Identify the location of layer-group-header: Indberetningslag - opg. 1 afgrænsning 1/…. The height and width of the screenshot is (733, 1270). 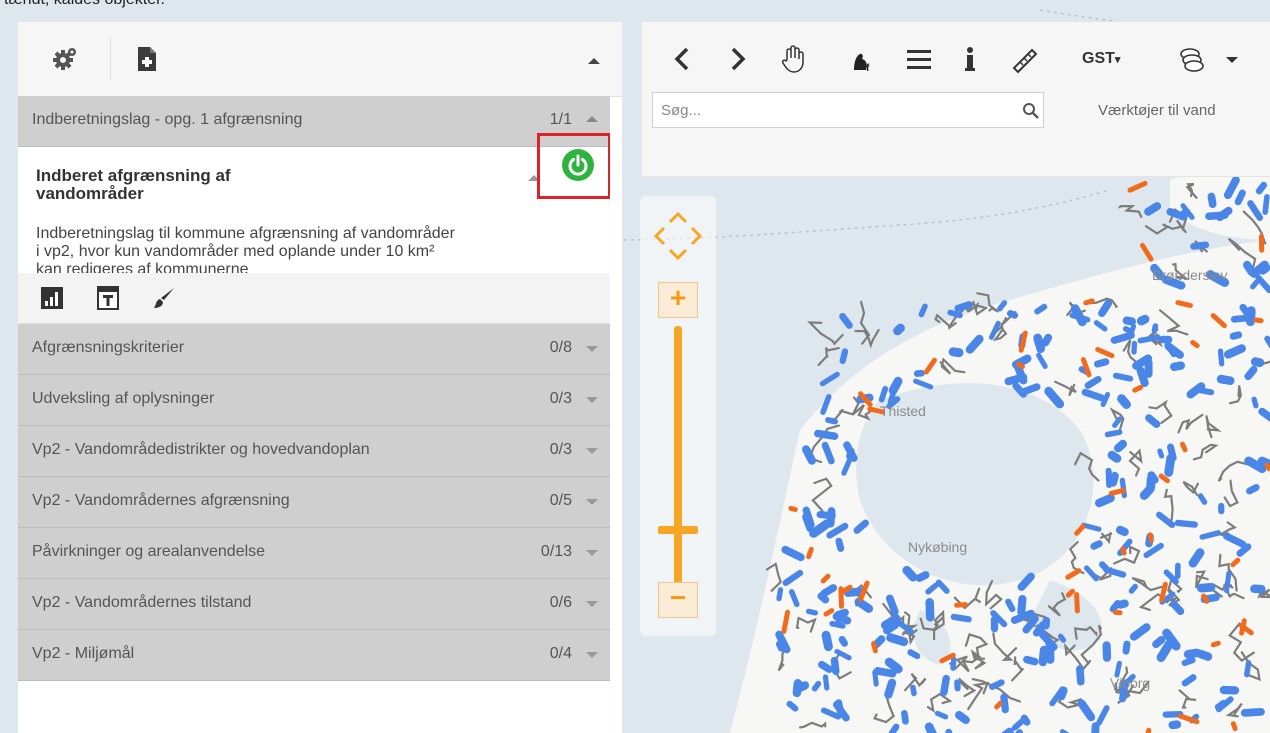
(314, 121).